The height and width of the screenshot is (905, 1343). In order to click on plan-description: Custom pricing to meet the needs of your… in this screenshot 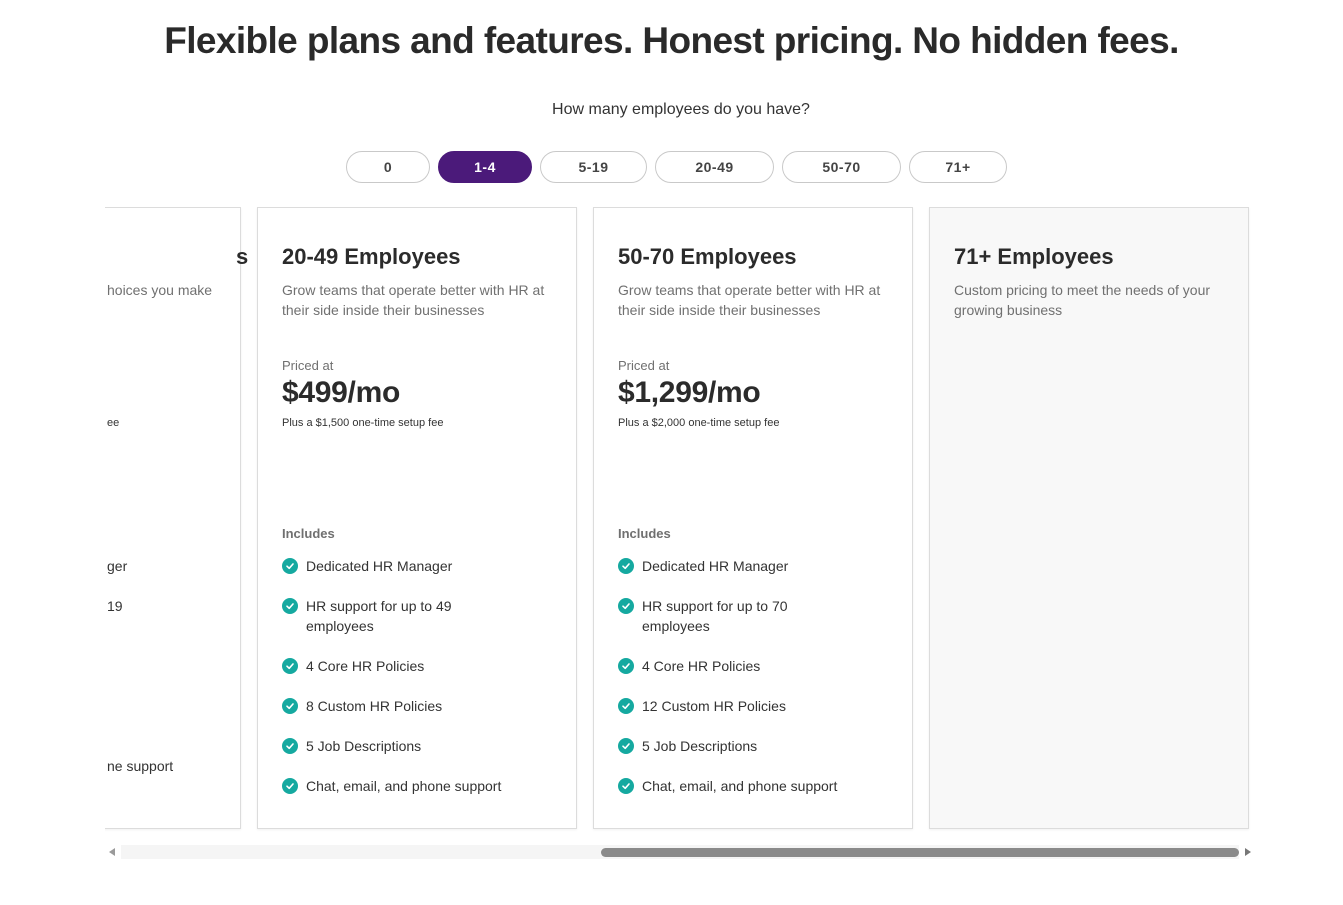, I will do `click(1082, 300)`.